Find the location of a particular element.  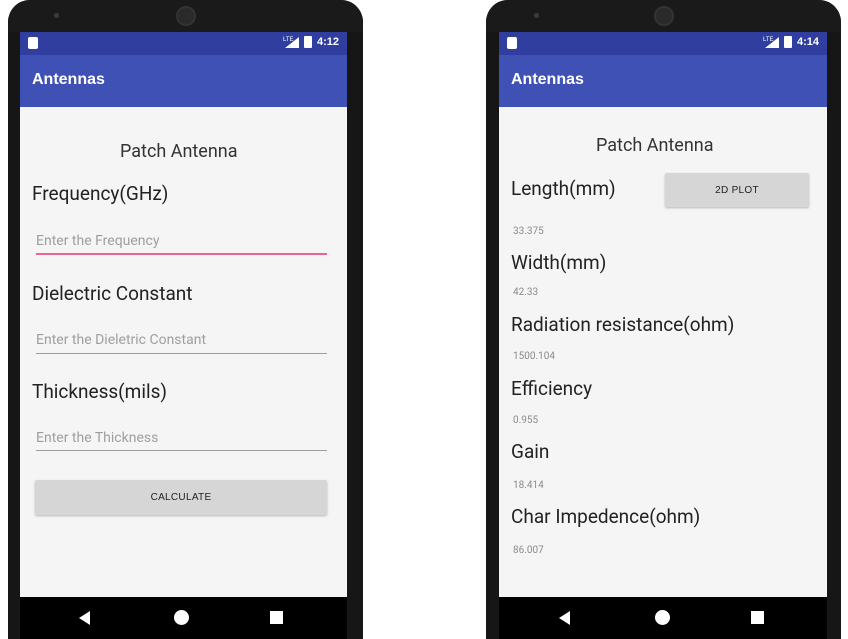

frequency-label: Frequency(GHz) is located at coordinates (100, 193).